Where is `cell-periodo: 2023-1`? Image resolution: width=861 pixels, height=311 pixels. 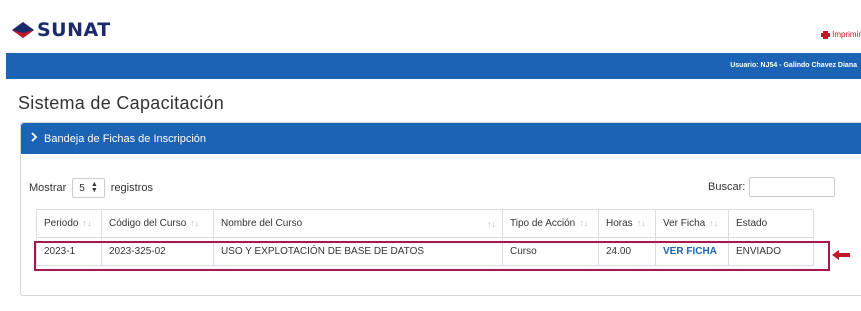 cell-periodo: 2023-1 is located at coordinates (69, 251).